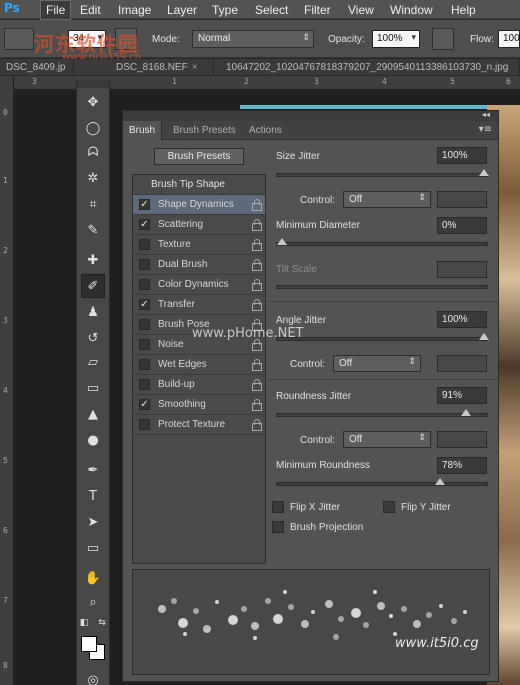 This screenshot has width=520, height=685. What do you see at coordinates (278, 527) in the screenshot?
I see `brush-projection-checkbox` at bounding box center [278, 527].